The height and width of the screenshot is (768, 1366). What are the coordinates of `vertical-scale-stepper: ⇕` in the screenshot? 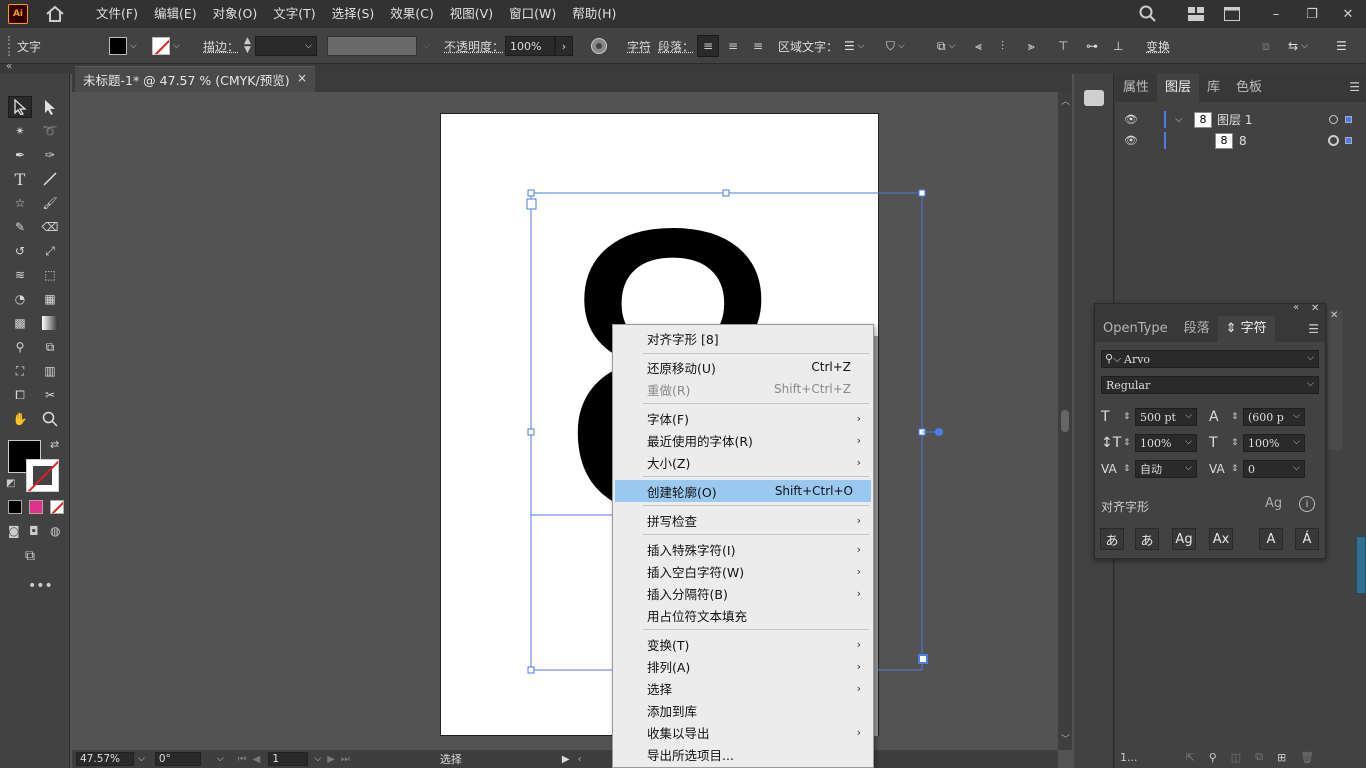 It's located at (1128, 443).